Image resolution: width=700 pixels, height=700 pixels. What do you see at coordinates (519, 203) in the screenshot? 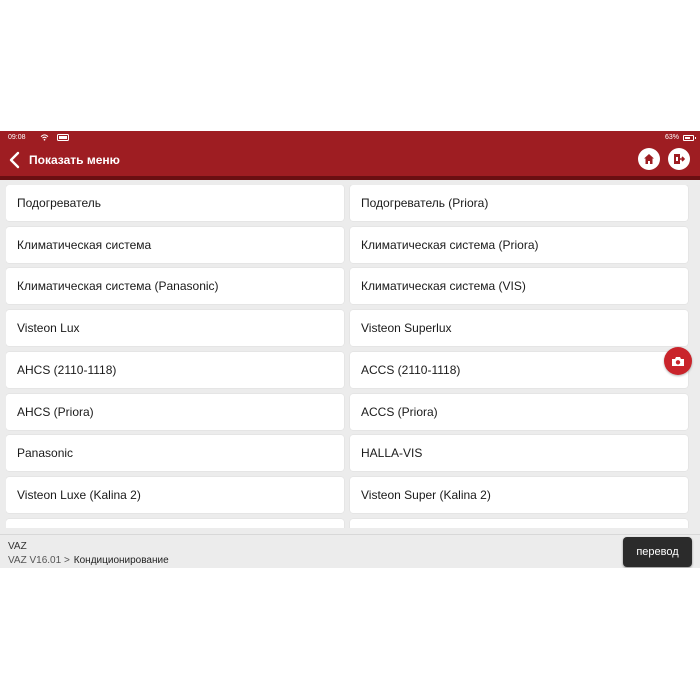
I see `menu-item: Подогреватель (Priora)` at bounding box center [519, 203].